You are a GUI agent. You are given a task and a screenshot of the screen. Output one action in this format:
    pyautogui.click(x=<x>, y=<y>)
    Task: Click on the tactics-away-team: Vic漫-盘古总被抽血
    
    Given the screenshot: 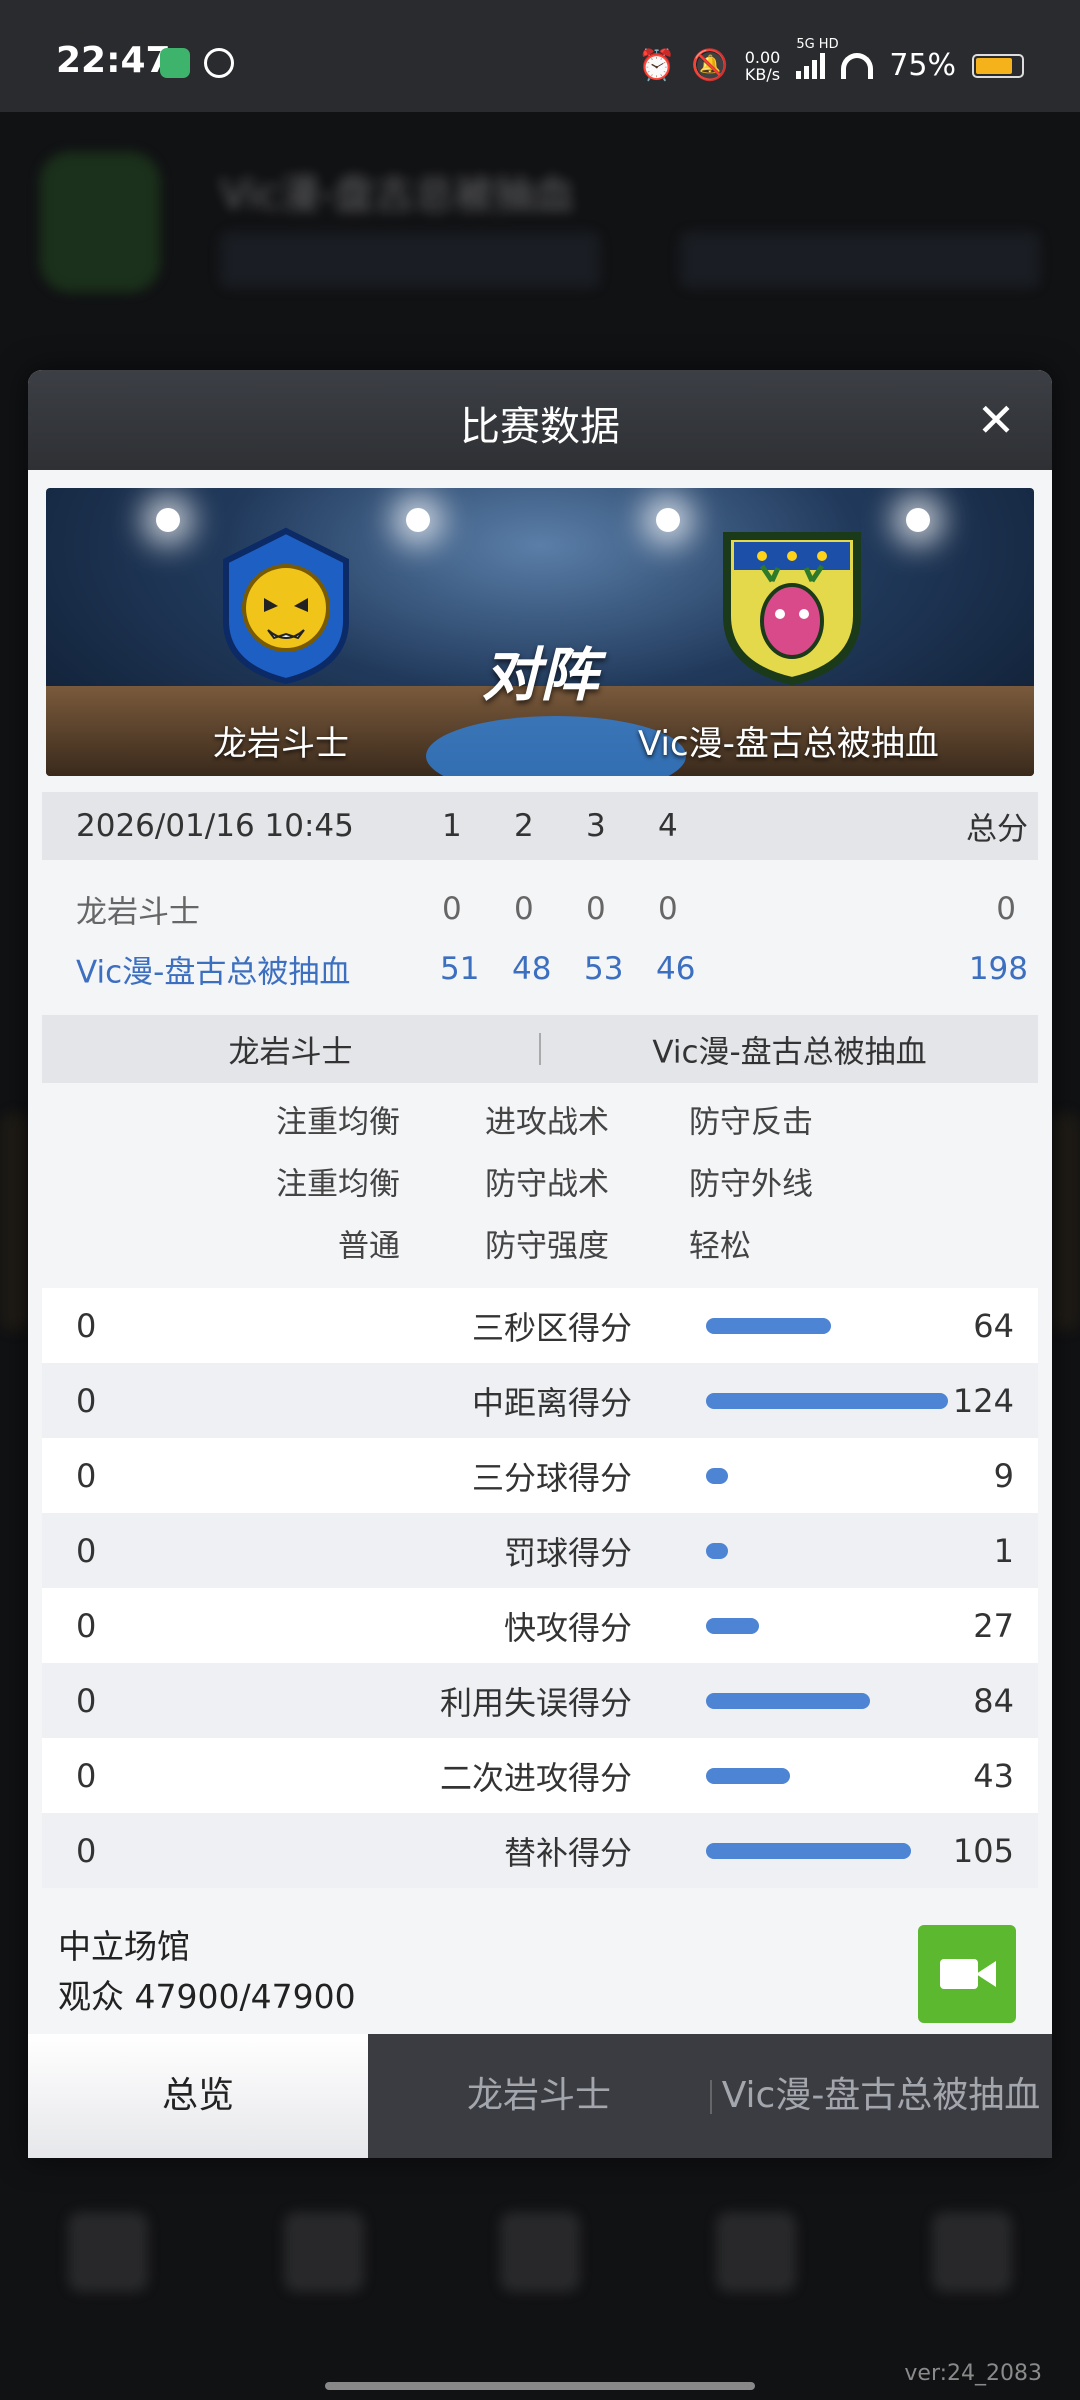 What is the action you would take?
    pyautogui.click(x=789, y=1052)
    